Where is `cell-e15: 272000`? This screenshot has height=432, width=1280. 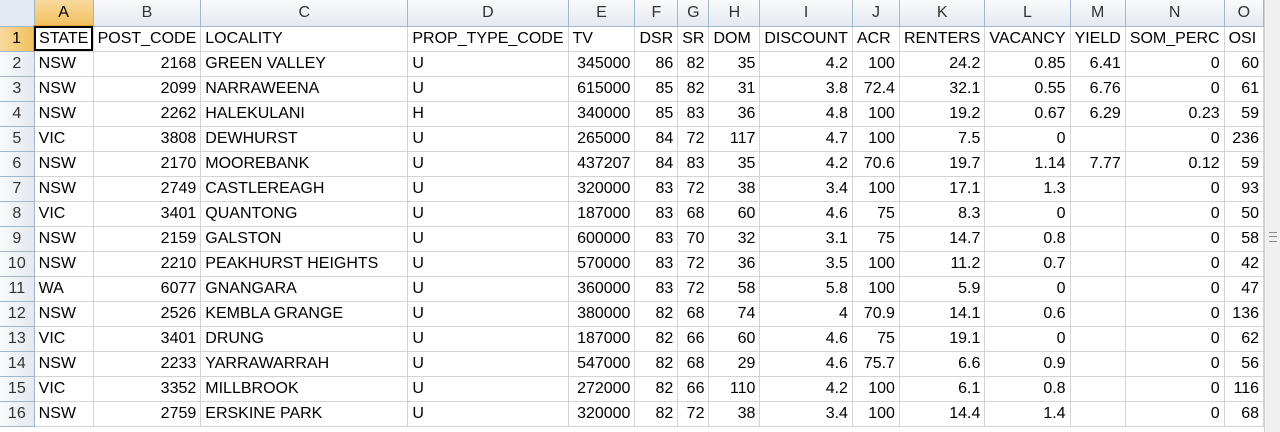
cell-e15: 272000 is located at coordinates (602, 389).